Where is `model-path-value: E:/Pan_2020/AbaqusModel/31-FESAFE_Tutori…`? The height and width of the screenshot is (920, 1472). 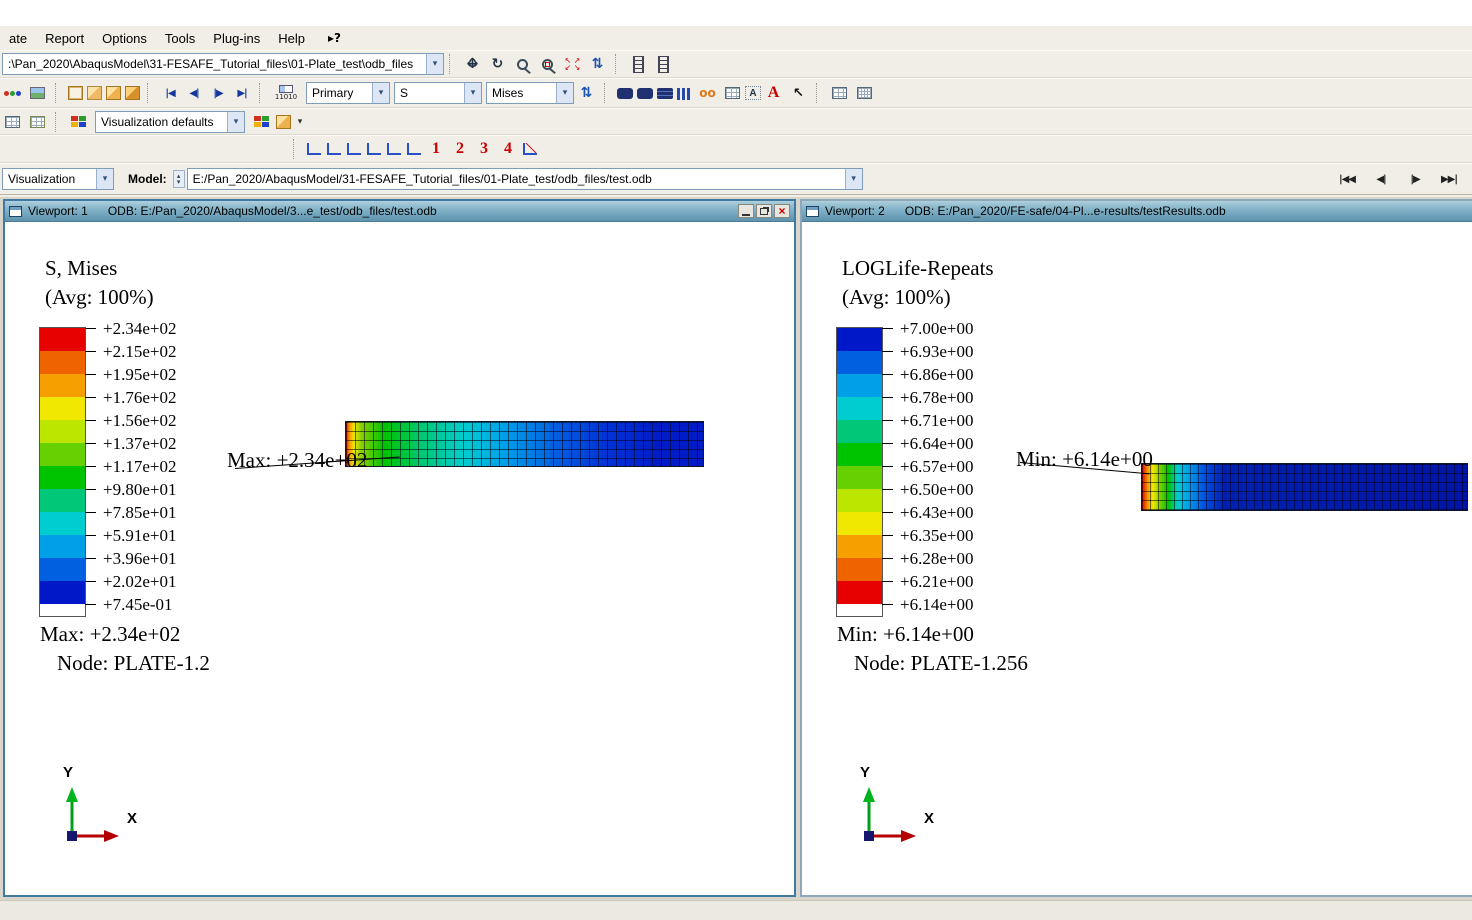 model-path-value: E:/Pan_2020/AbaqusModel/31-FESAFE_Tutori… is located at coordinates (422, 179).